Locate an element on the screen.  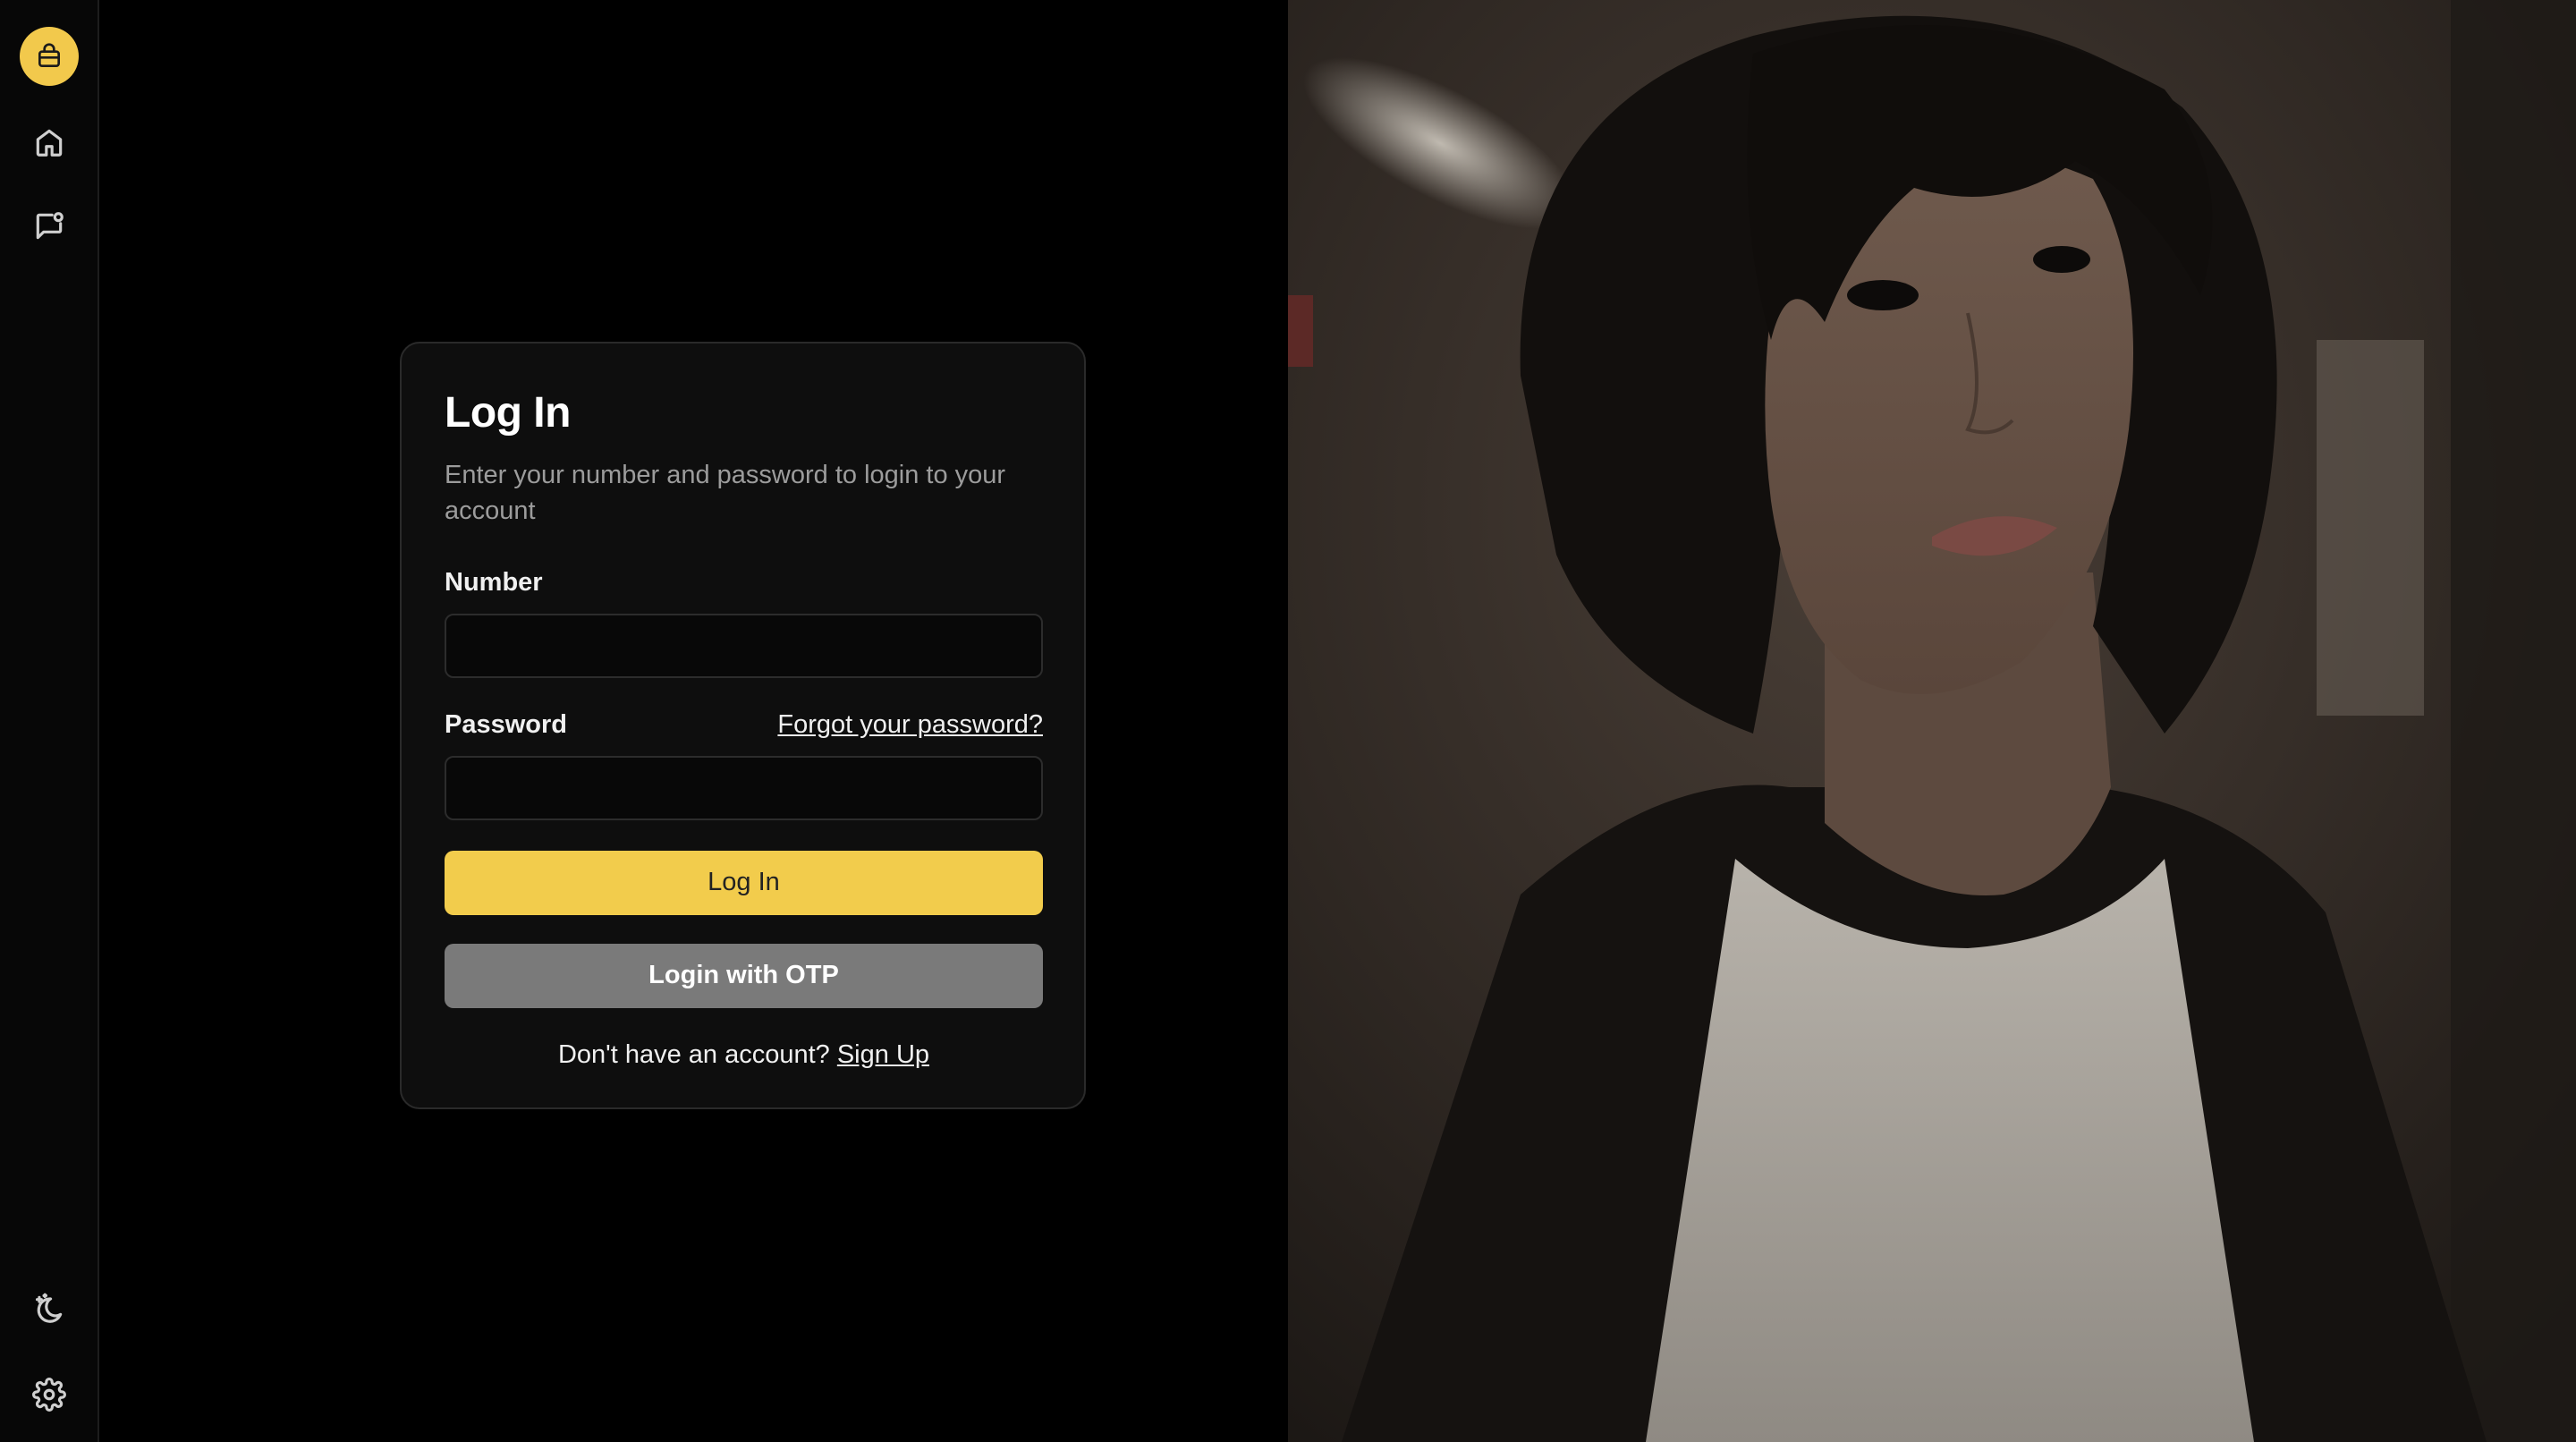
brand-logo-button is located at coordinates (49, 56).